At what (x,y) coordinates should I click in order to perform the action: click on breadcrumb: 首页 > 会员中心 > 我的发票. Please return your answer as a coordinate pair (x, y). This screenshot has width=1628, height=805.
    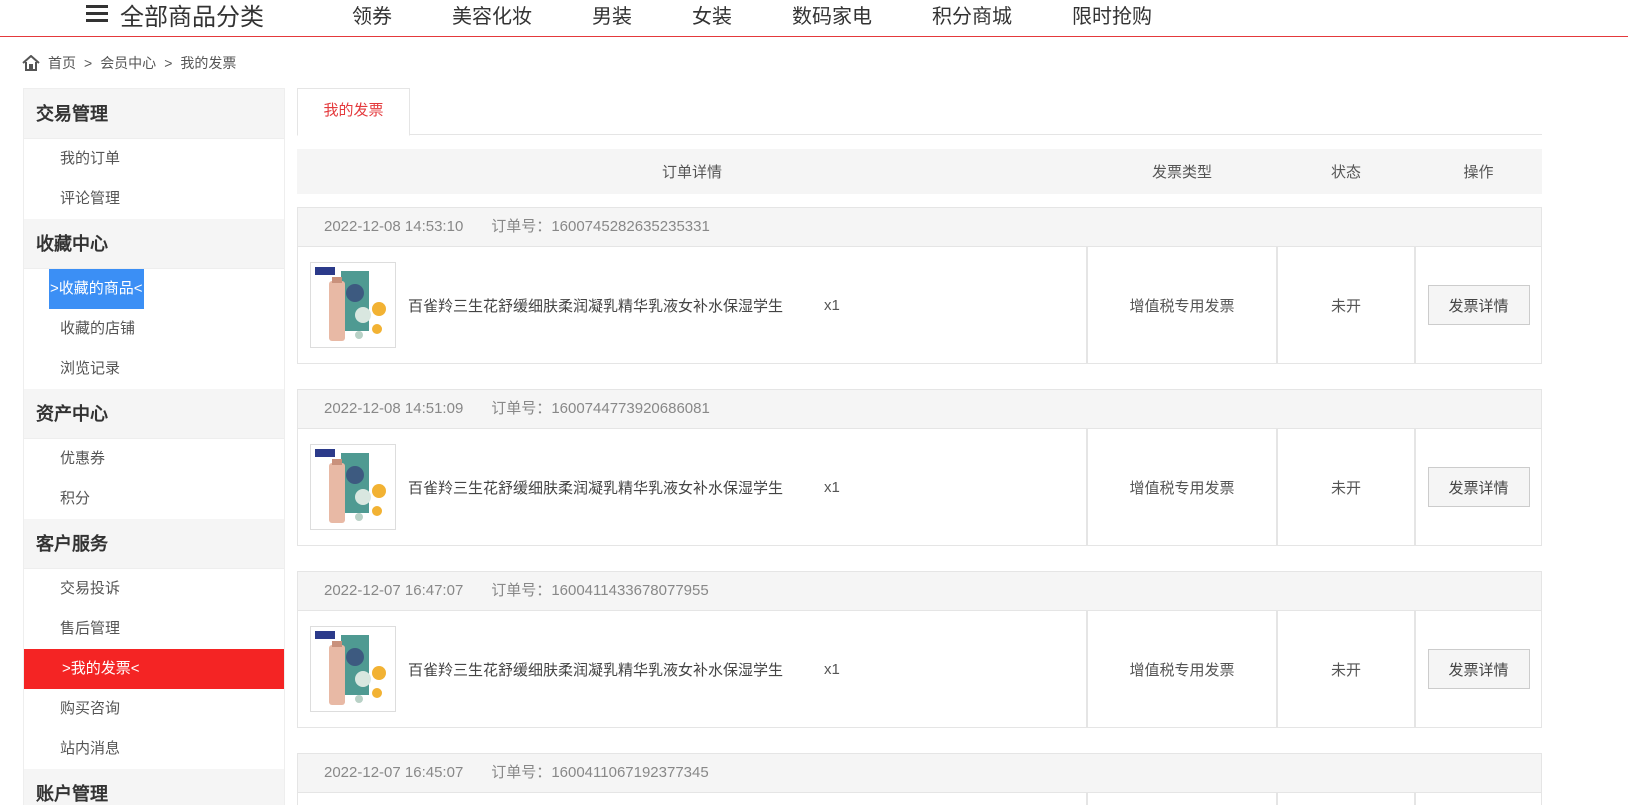
    Looking at the image, I should click on (129, 63).